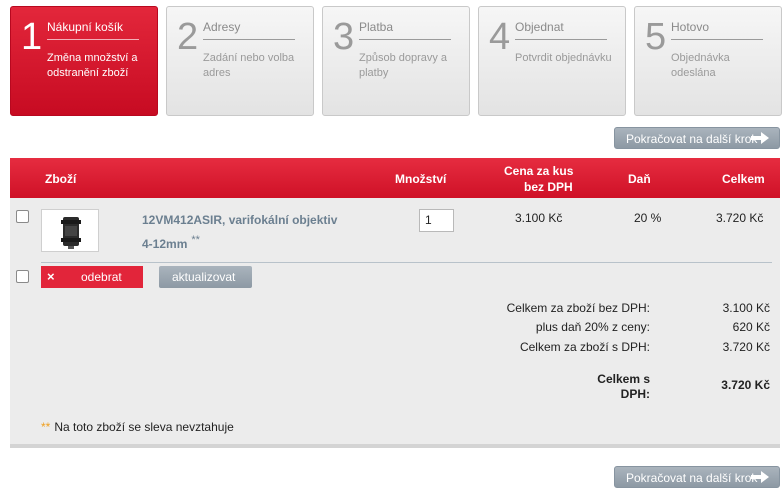 The image size is (784, 497). I want to click on header-total: Celkem, so click(743, 179).